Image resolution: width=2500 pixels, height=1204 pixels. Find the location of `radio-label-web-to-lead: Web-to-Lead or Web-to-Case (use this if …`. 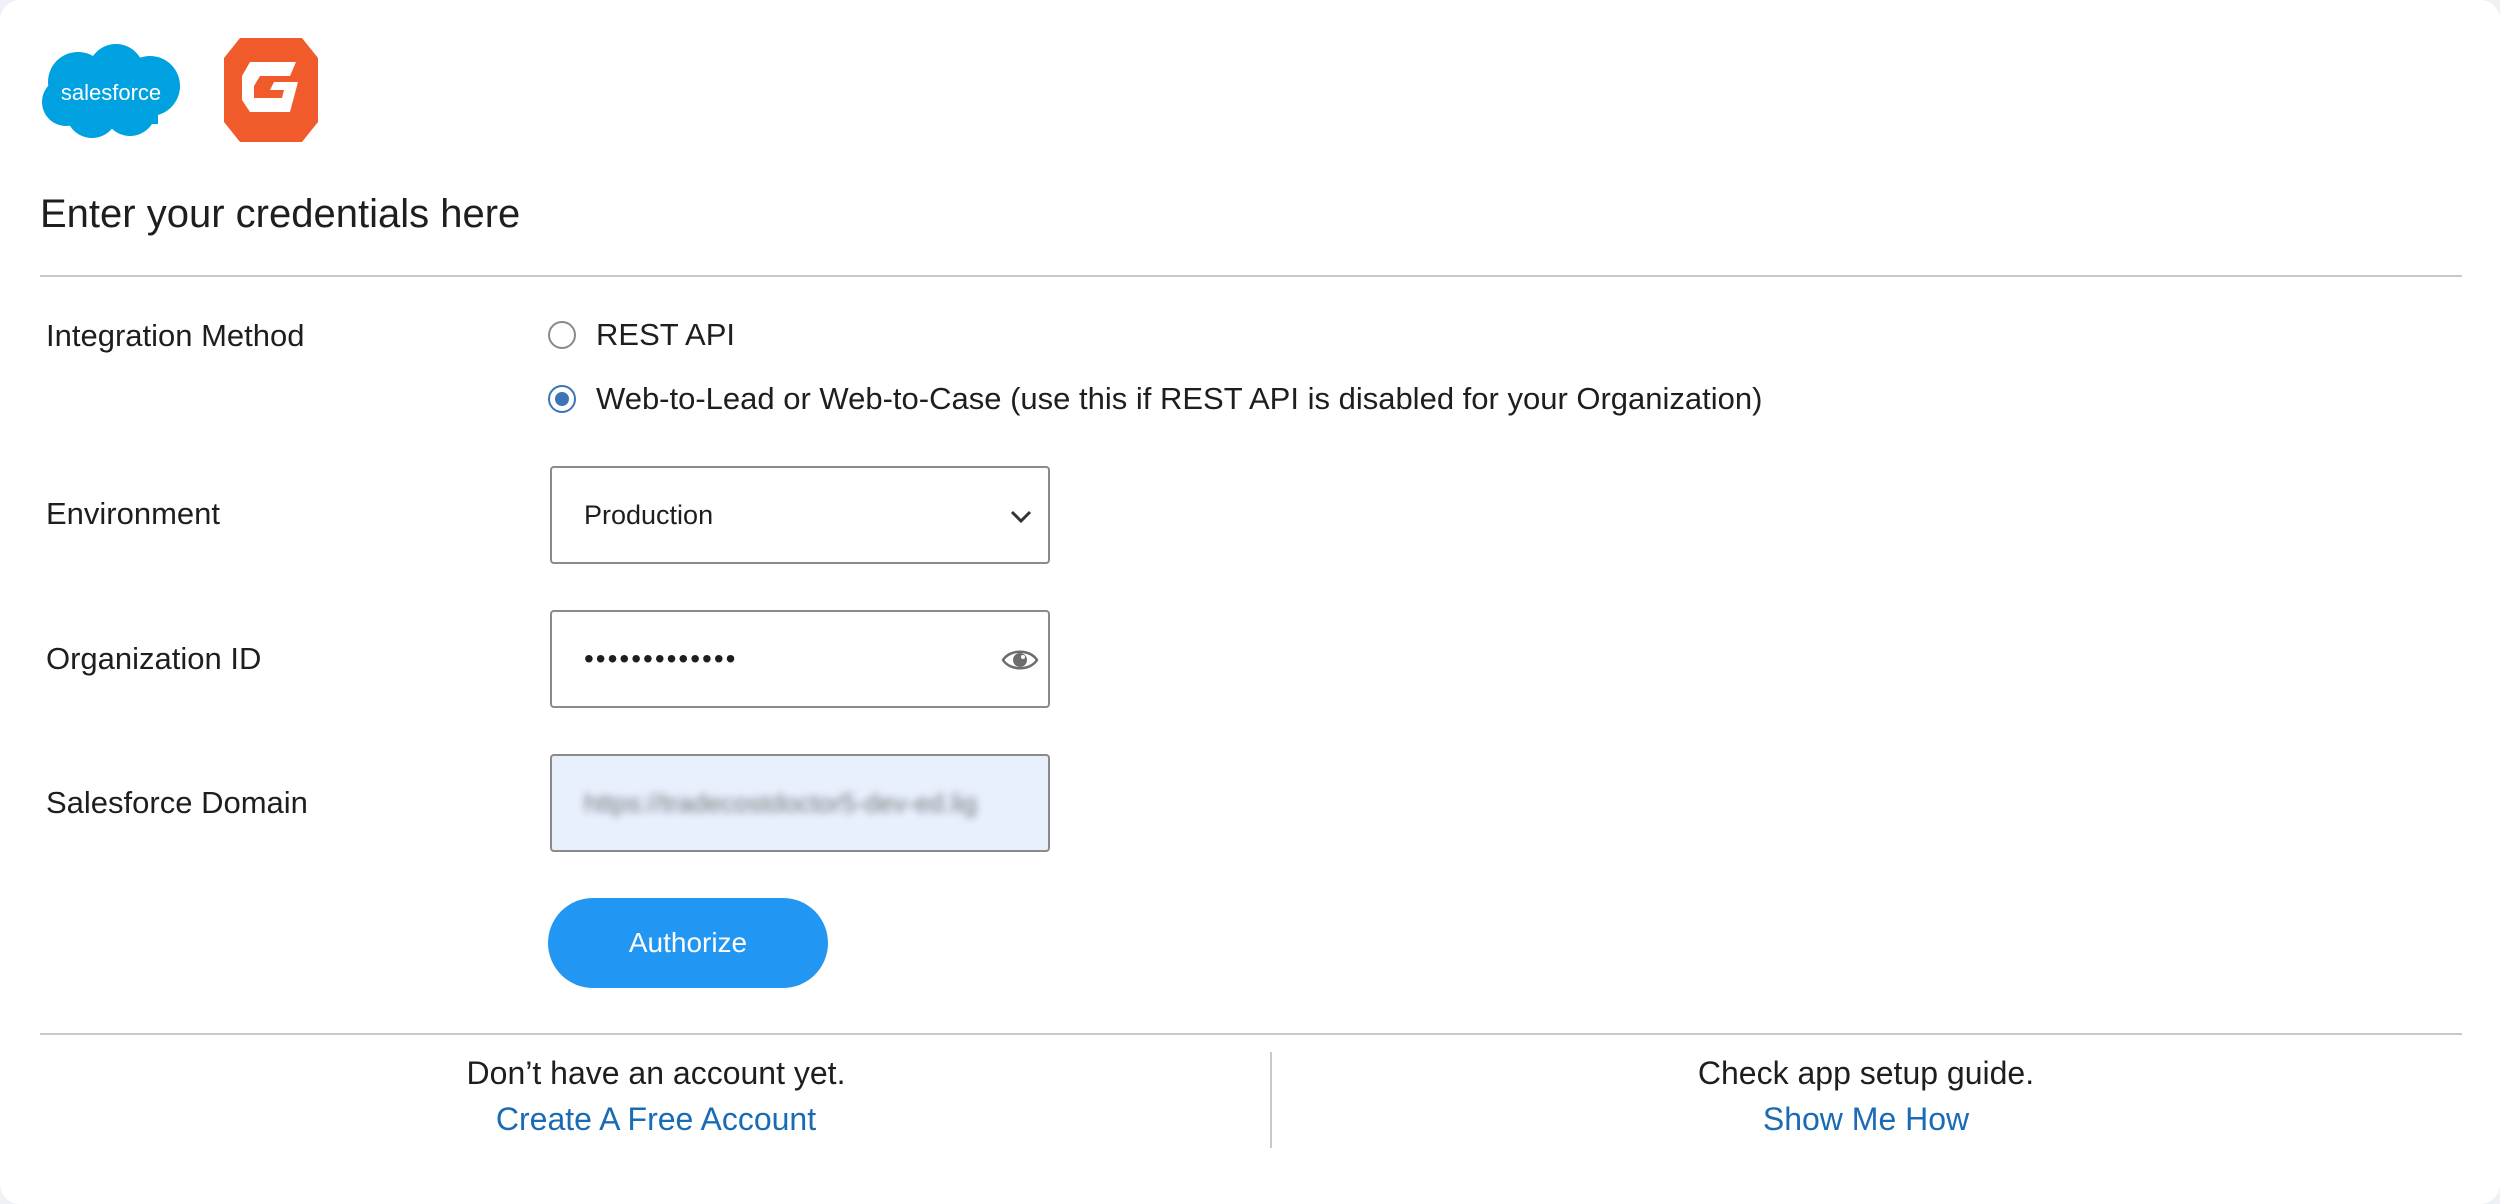

radio-label-web-to-lead: Web-to-Lead or Web-to-Case (use this if … is located at coordinates (1179, 399).